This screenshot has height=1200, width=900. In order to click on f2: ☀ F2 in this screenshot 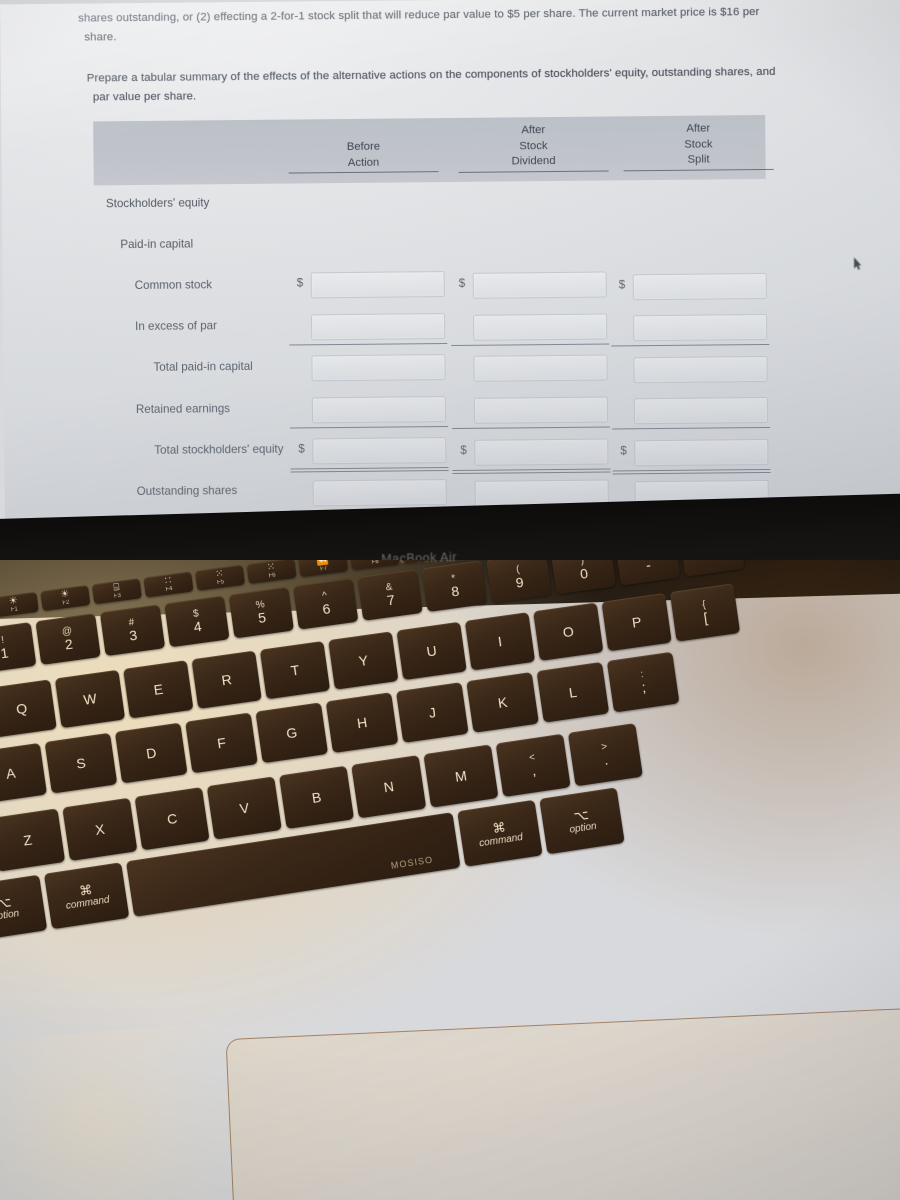, I will do `click(65, 598)`.